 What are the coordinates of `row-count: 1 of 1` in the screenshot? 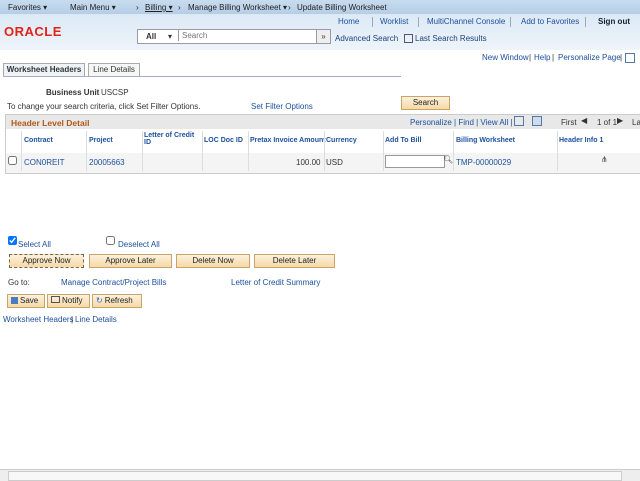 It's located at (607, 122).